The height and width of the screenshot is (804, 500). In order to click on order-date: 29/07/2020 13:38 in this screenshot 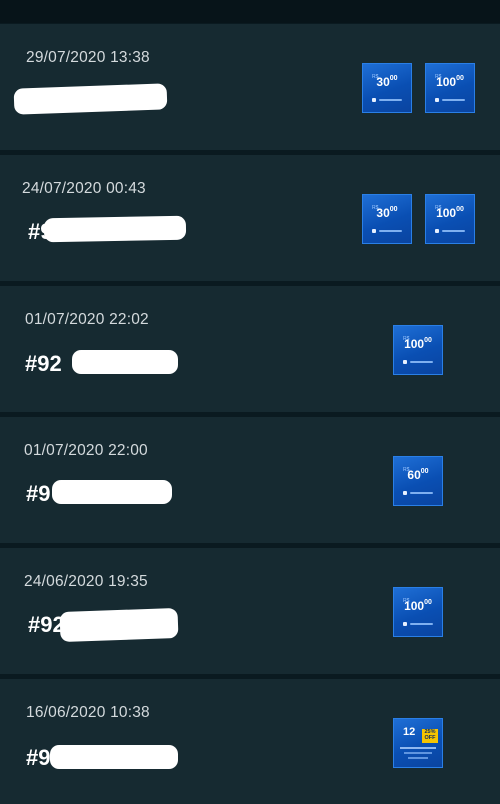, I will do `click(88, 57)`.